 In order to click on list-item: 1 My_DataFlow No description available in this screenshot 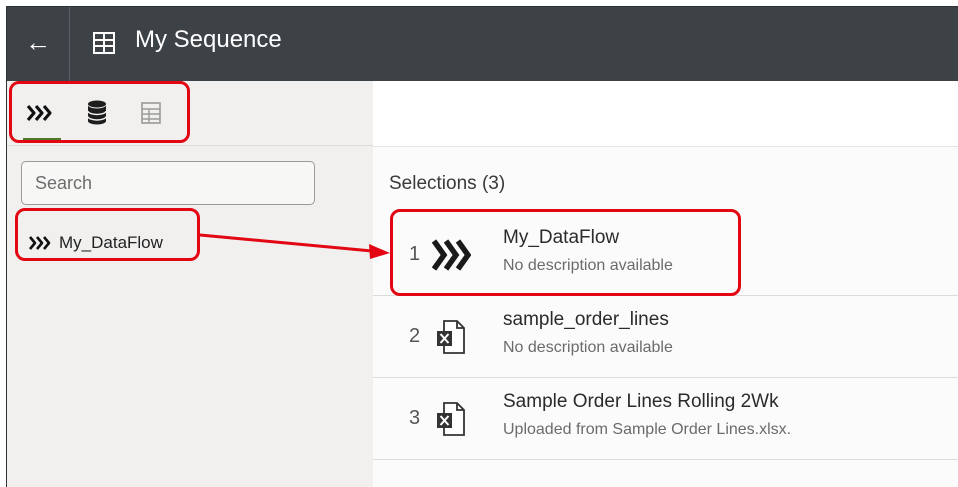, I will do `click(665, 254)`.